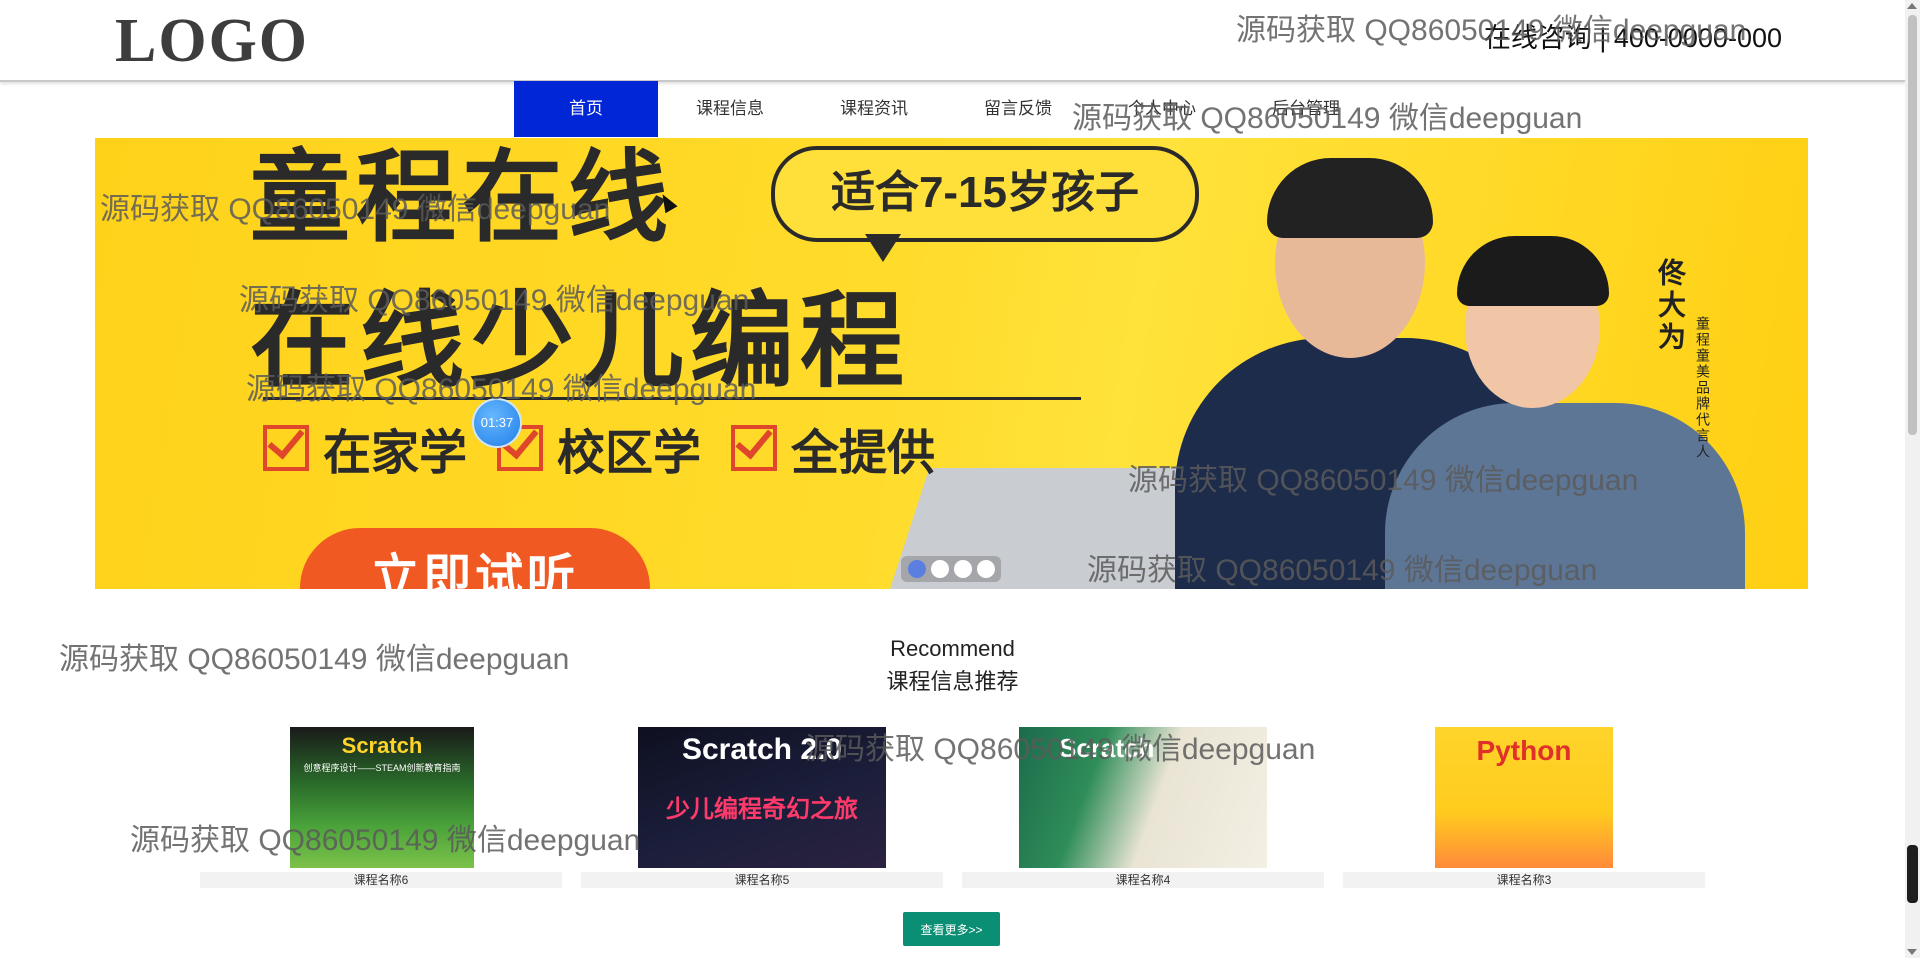 The image size is (1920, 958). Describe the element at coordinates (1533, 271) in the screenshot. I see `banner-boy-hair` at that location.